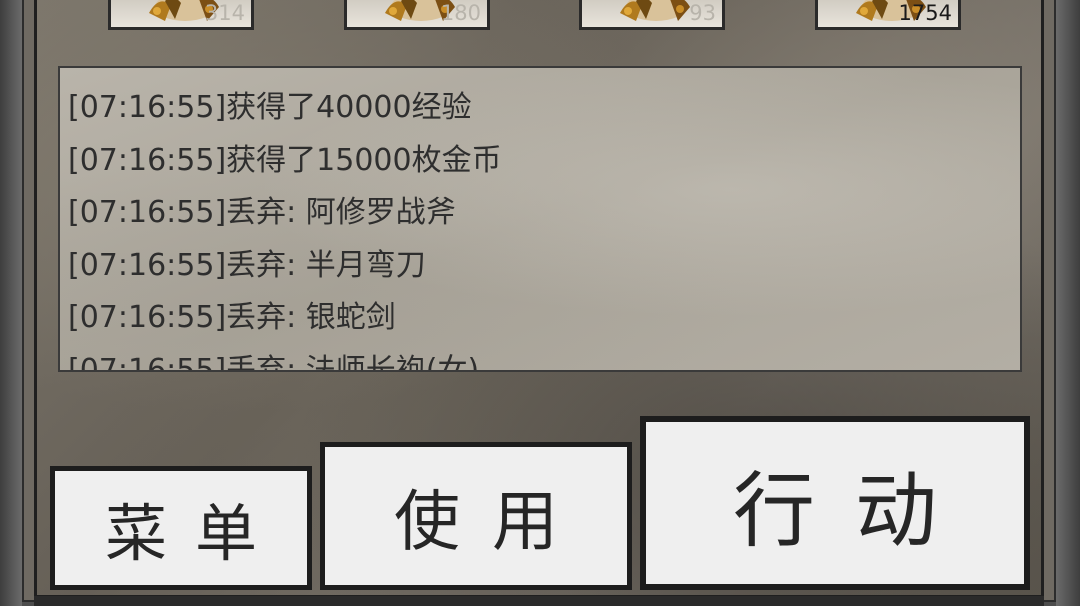 This screenshot has width=1080, height=606. What do you see at coordinates (181, 15) in the screenshot?
I see `loot-slot-1: 314` at bounding box center [181, 15].